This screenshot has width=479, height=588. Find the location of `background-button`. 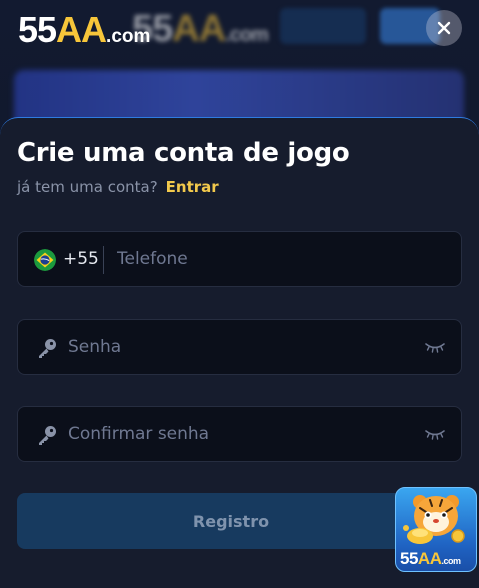

background-button is located at coordinates (323, 26).